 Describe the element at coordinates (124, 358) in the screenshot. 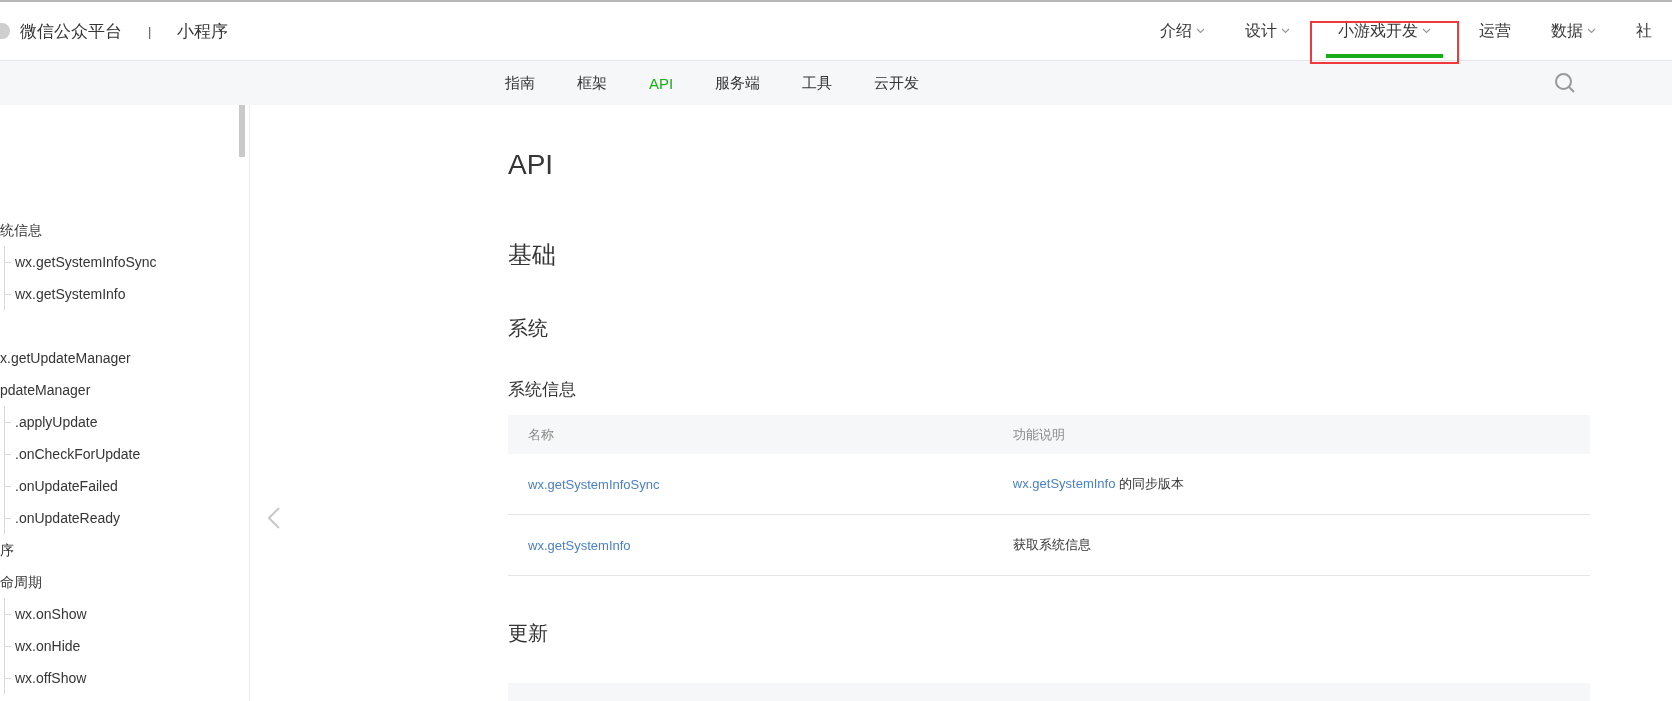

I see `sidebar-item: x.getUpdateManager` at that location.